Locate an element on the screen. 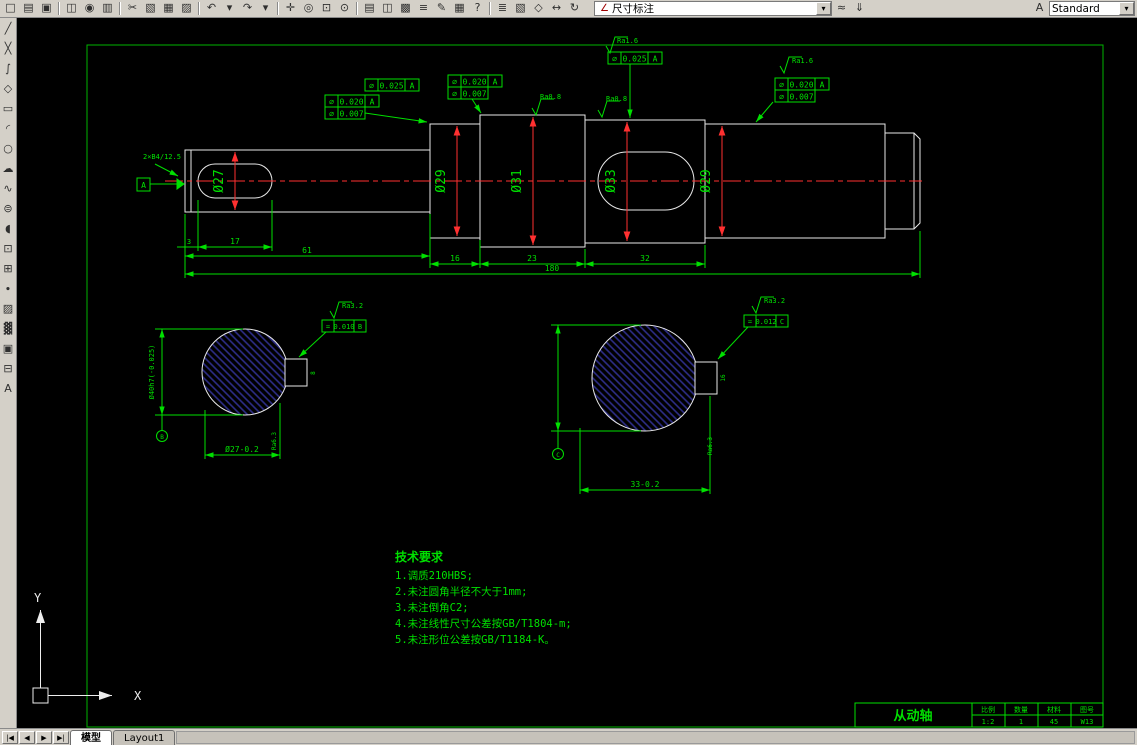 The height and width of the screenshot is (745, 1137). new-file-icon: □ is located at coordinates (10, 8).